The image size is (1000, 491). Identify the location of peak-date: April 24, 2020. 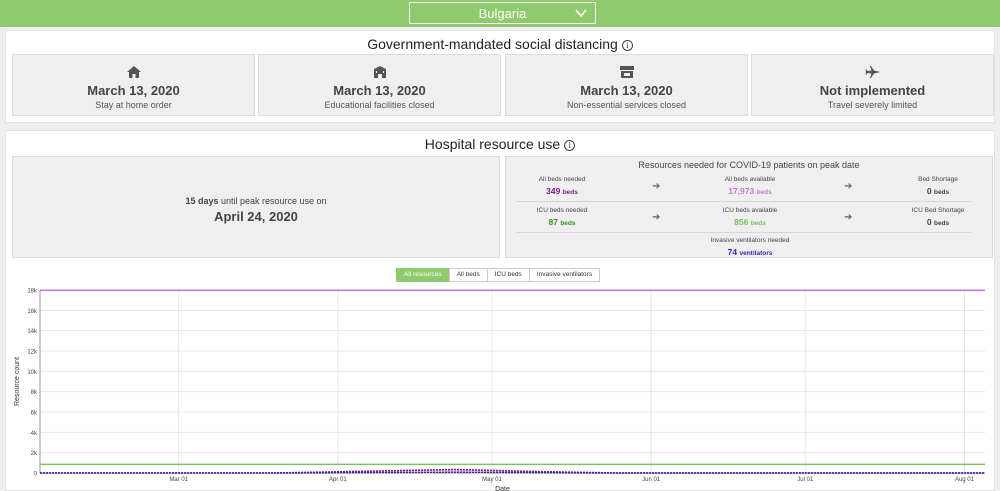
(256, 216).